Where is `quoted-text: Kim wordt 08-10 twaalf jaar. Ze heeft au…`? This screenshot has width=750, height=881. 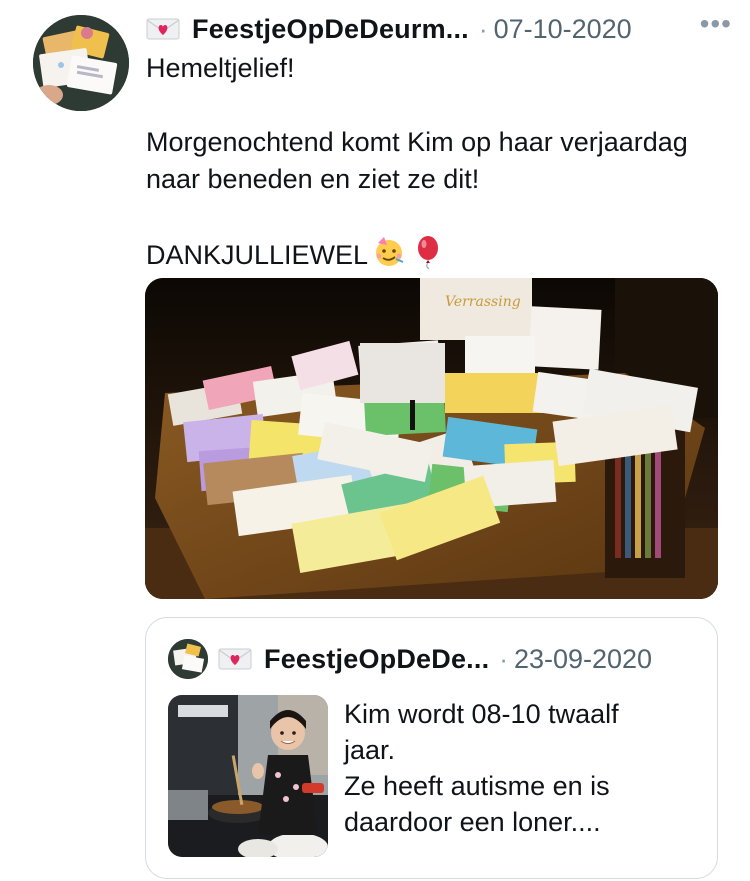
quoted-text: Kim wordt 08-10 twaalf jaar. Ze heeft au… is located at coordinates (514, 768).